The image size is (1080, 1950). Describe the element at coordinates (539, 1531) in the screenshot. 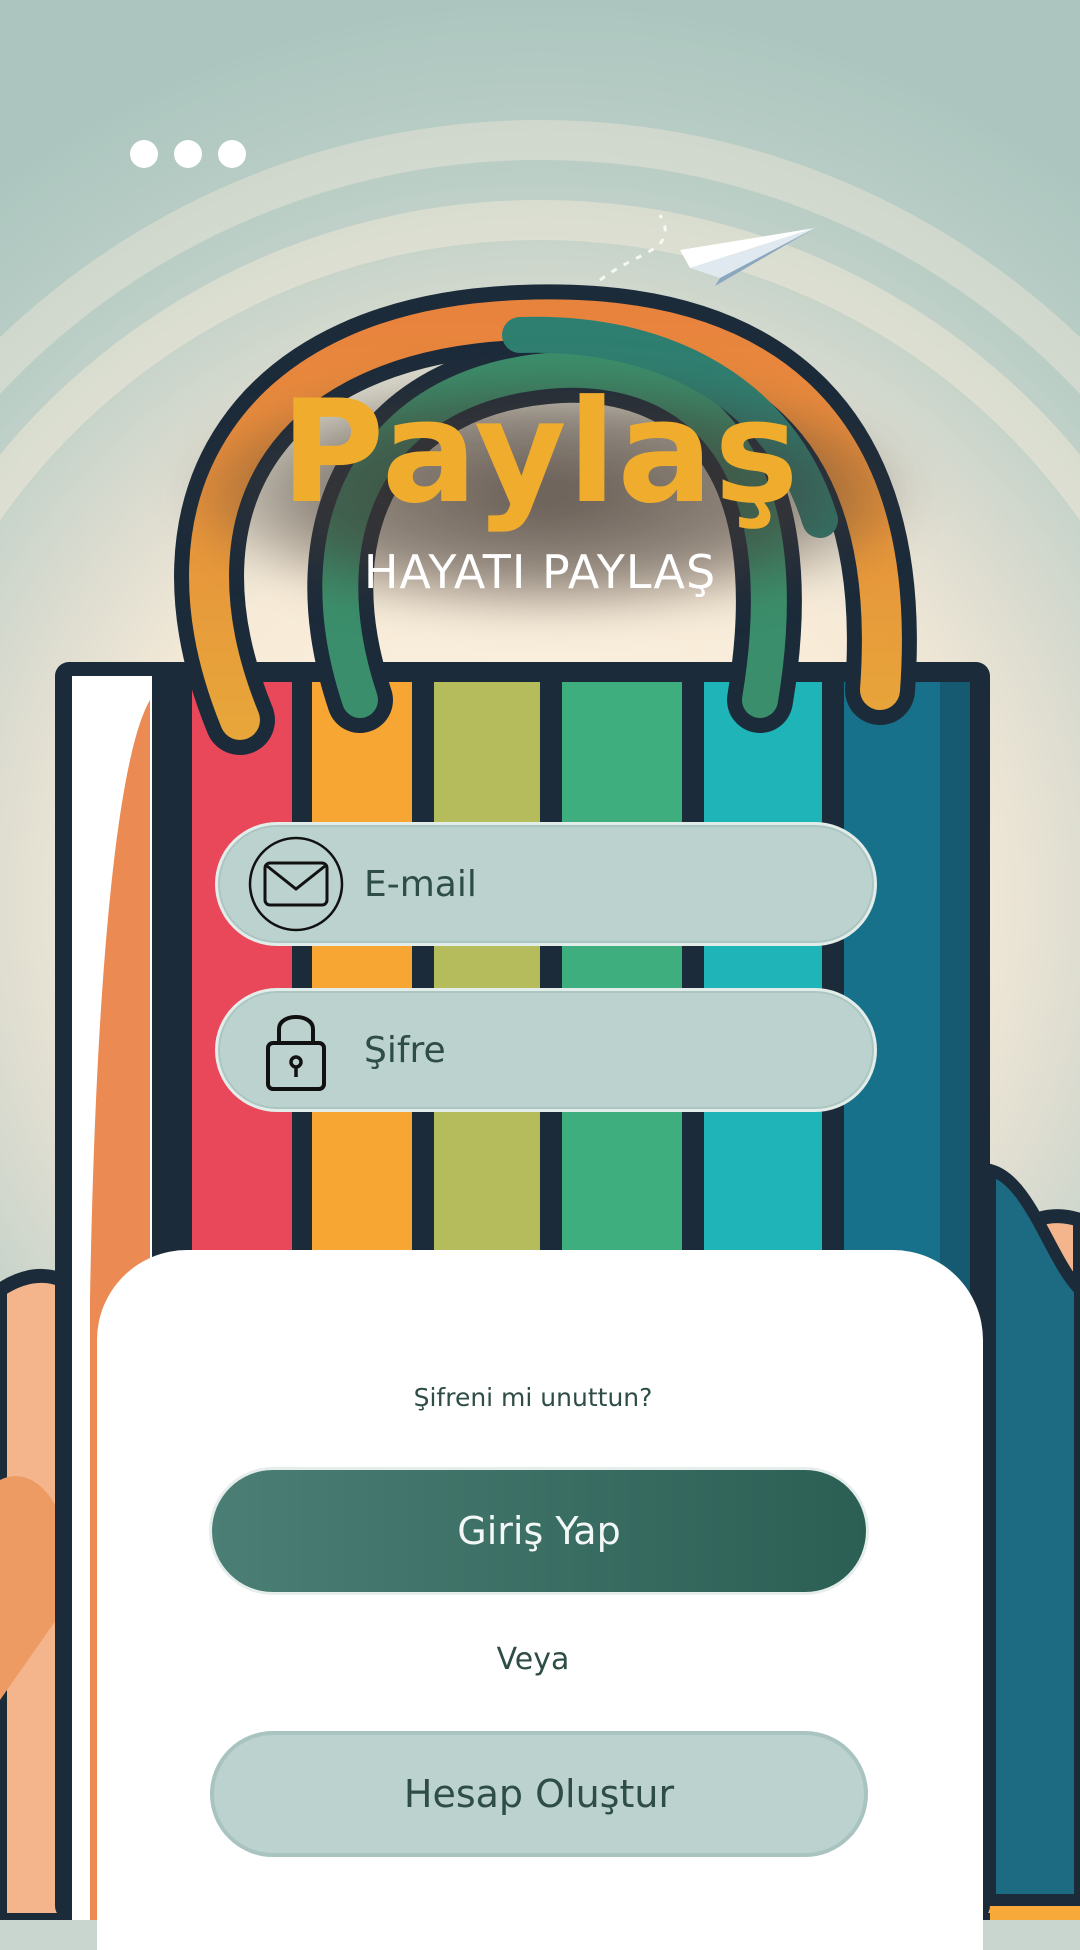

I see `login-button: Giriş Yap` at that location.